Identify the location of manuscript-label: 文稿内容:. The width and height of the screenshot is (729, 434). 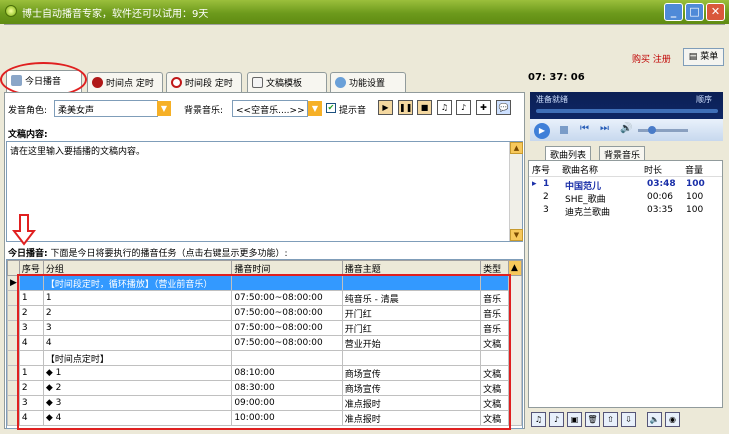
(28, 135).